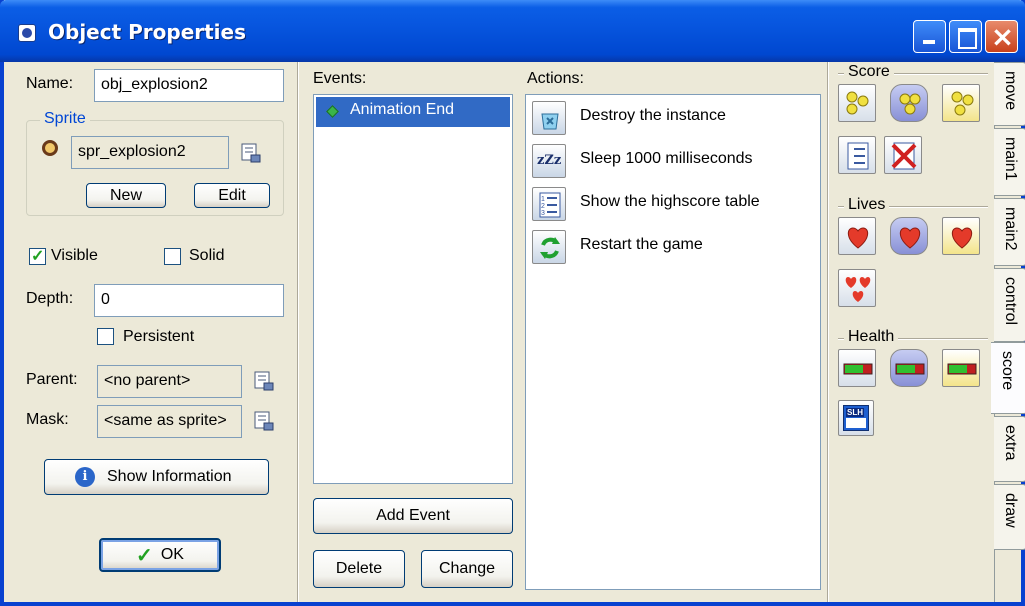  What do you see at coordinates (929, 36) in the screenshot?
I see `minimize-button` at bounding box center [929, 36].